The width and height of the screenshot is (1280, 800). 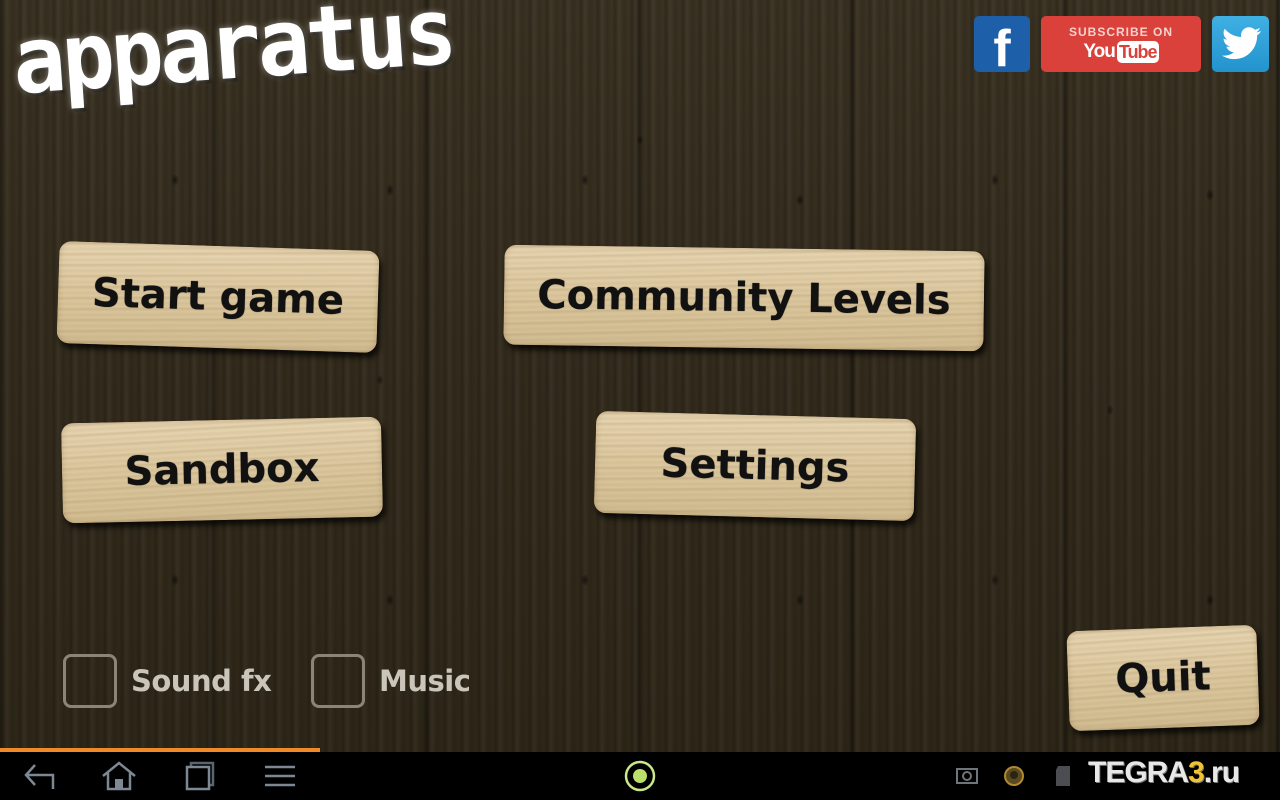 I want to click on youtube-logo-you: You, so click(x=1099, y=51).